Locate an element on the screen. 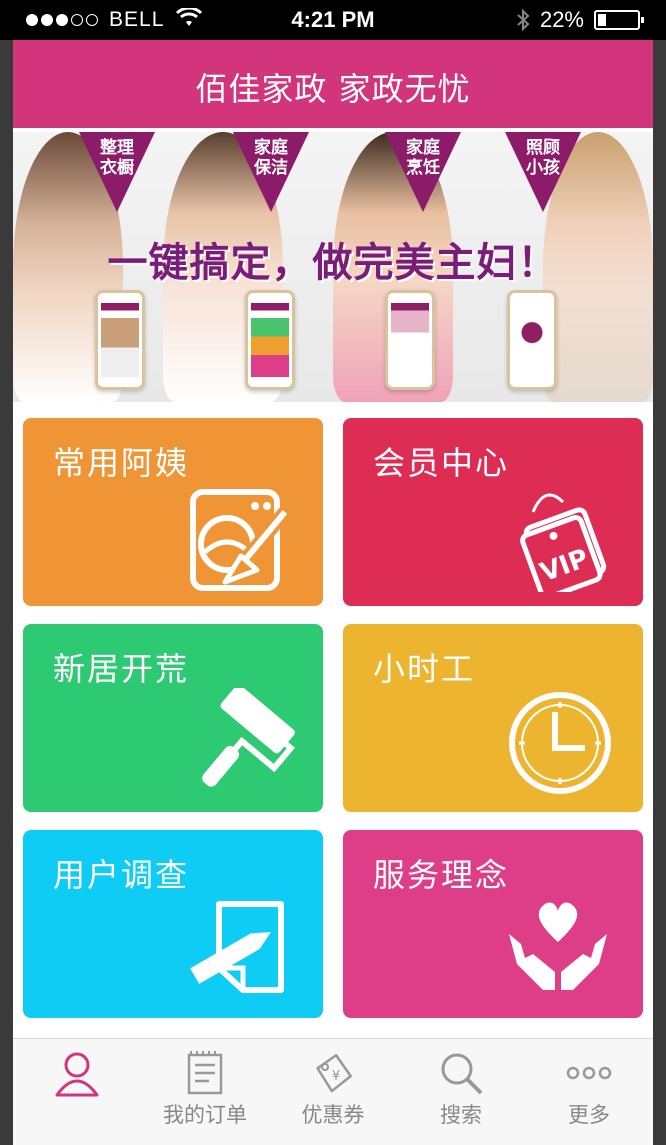  tile-label: 用户调查 is located at coordinates (121, 875).